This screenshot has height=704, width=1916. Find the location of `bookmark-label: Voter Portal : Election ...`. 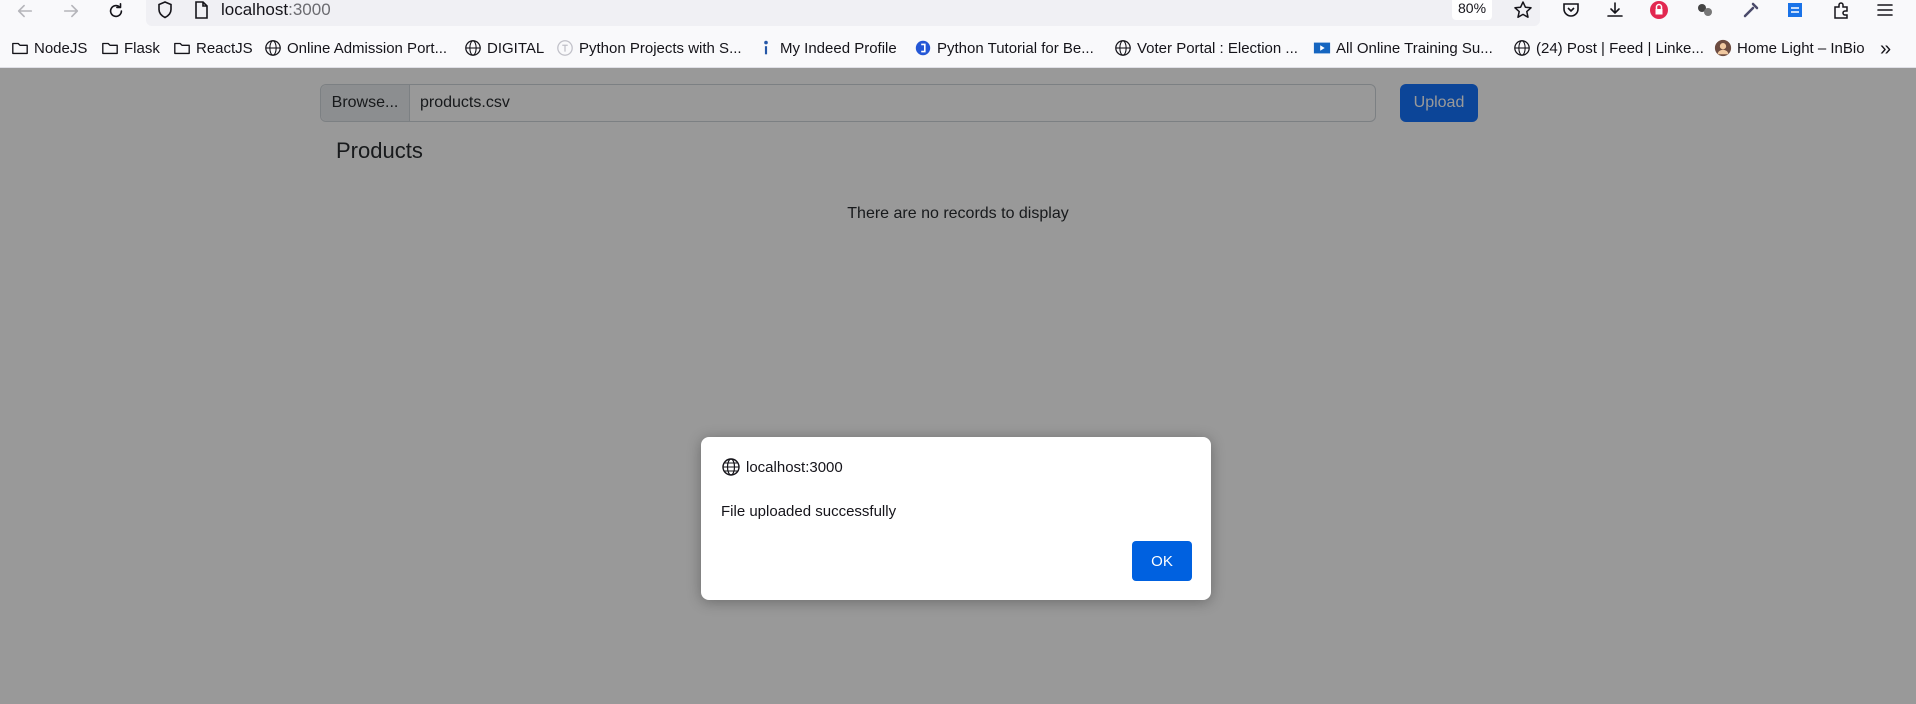

bookmark-label: Voter Portal : Election ... is located at coordinates (1217, 48).